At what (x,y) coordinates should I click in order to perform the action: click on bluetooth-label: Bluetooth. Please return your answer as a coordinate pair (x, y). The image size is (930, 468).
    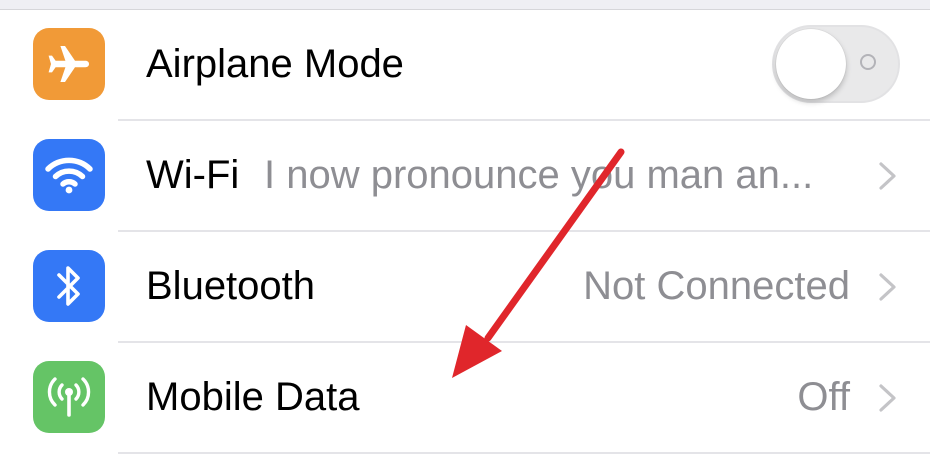
    Looking at the image, I should click on (231, 286).